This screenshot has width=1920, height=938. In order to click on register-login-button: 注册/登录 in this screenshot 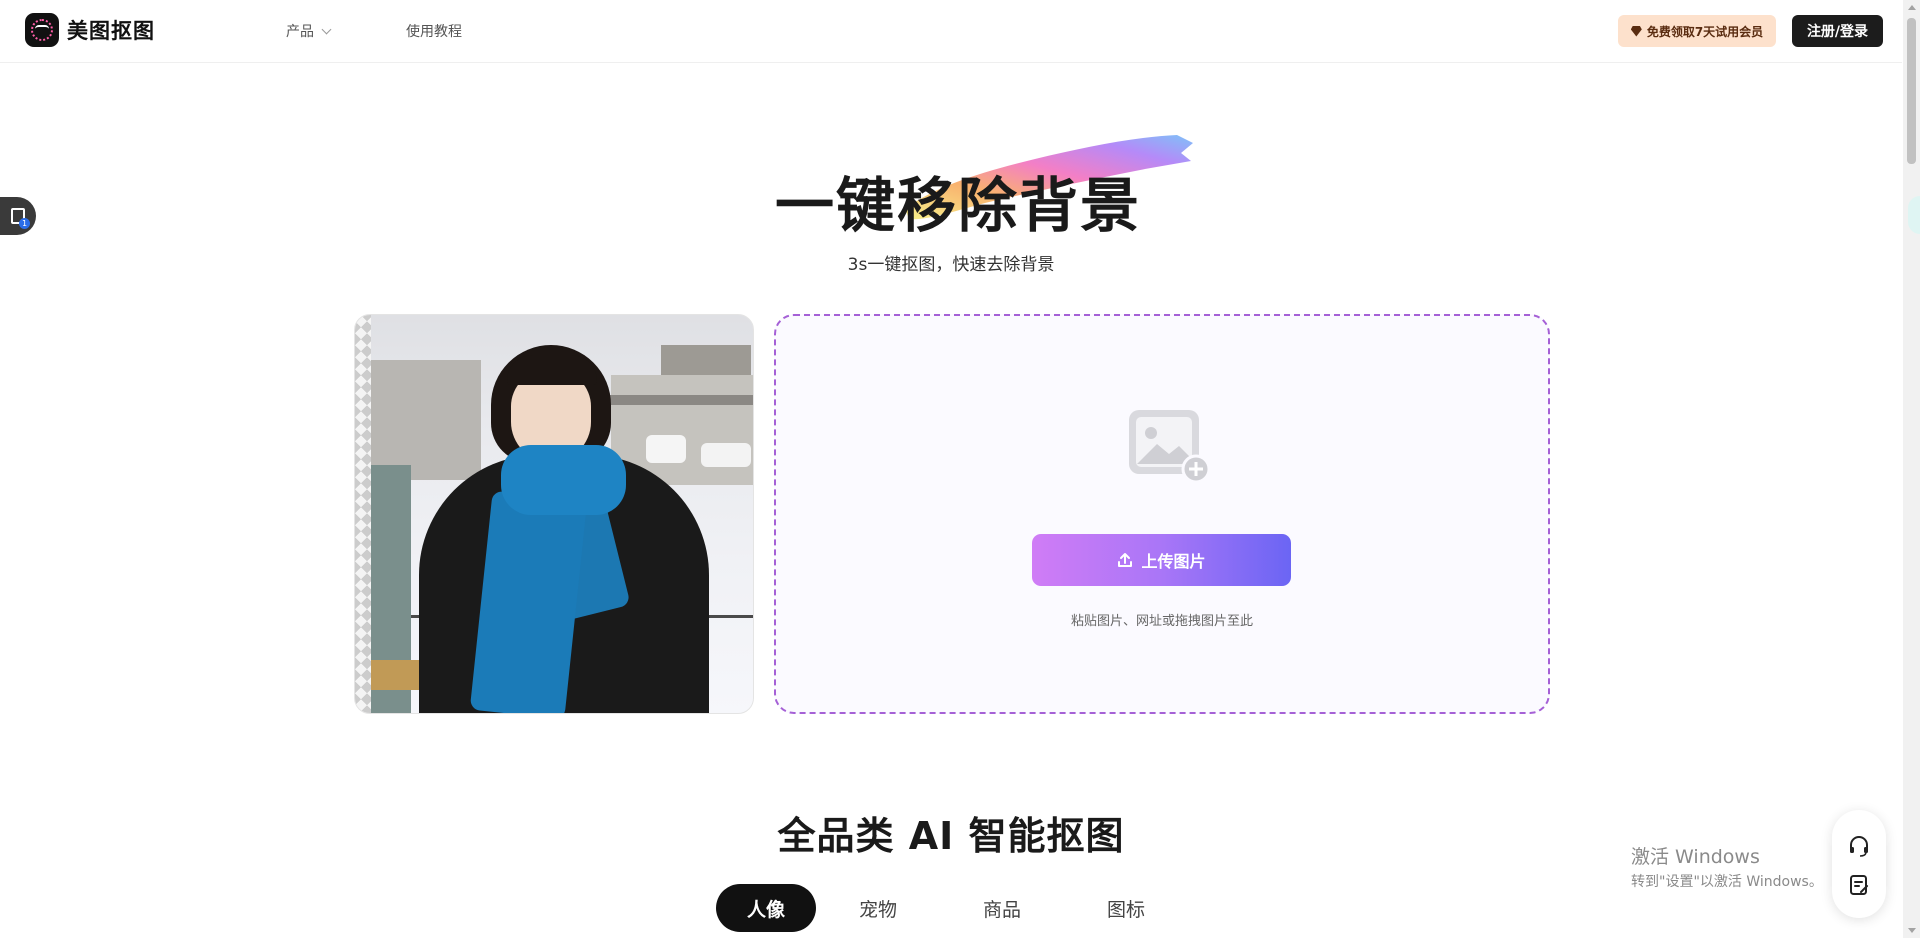, I will do `click(1837, 31)`.